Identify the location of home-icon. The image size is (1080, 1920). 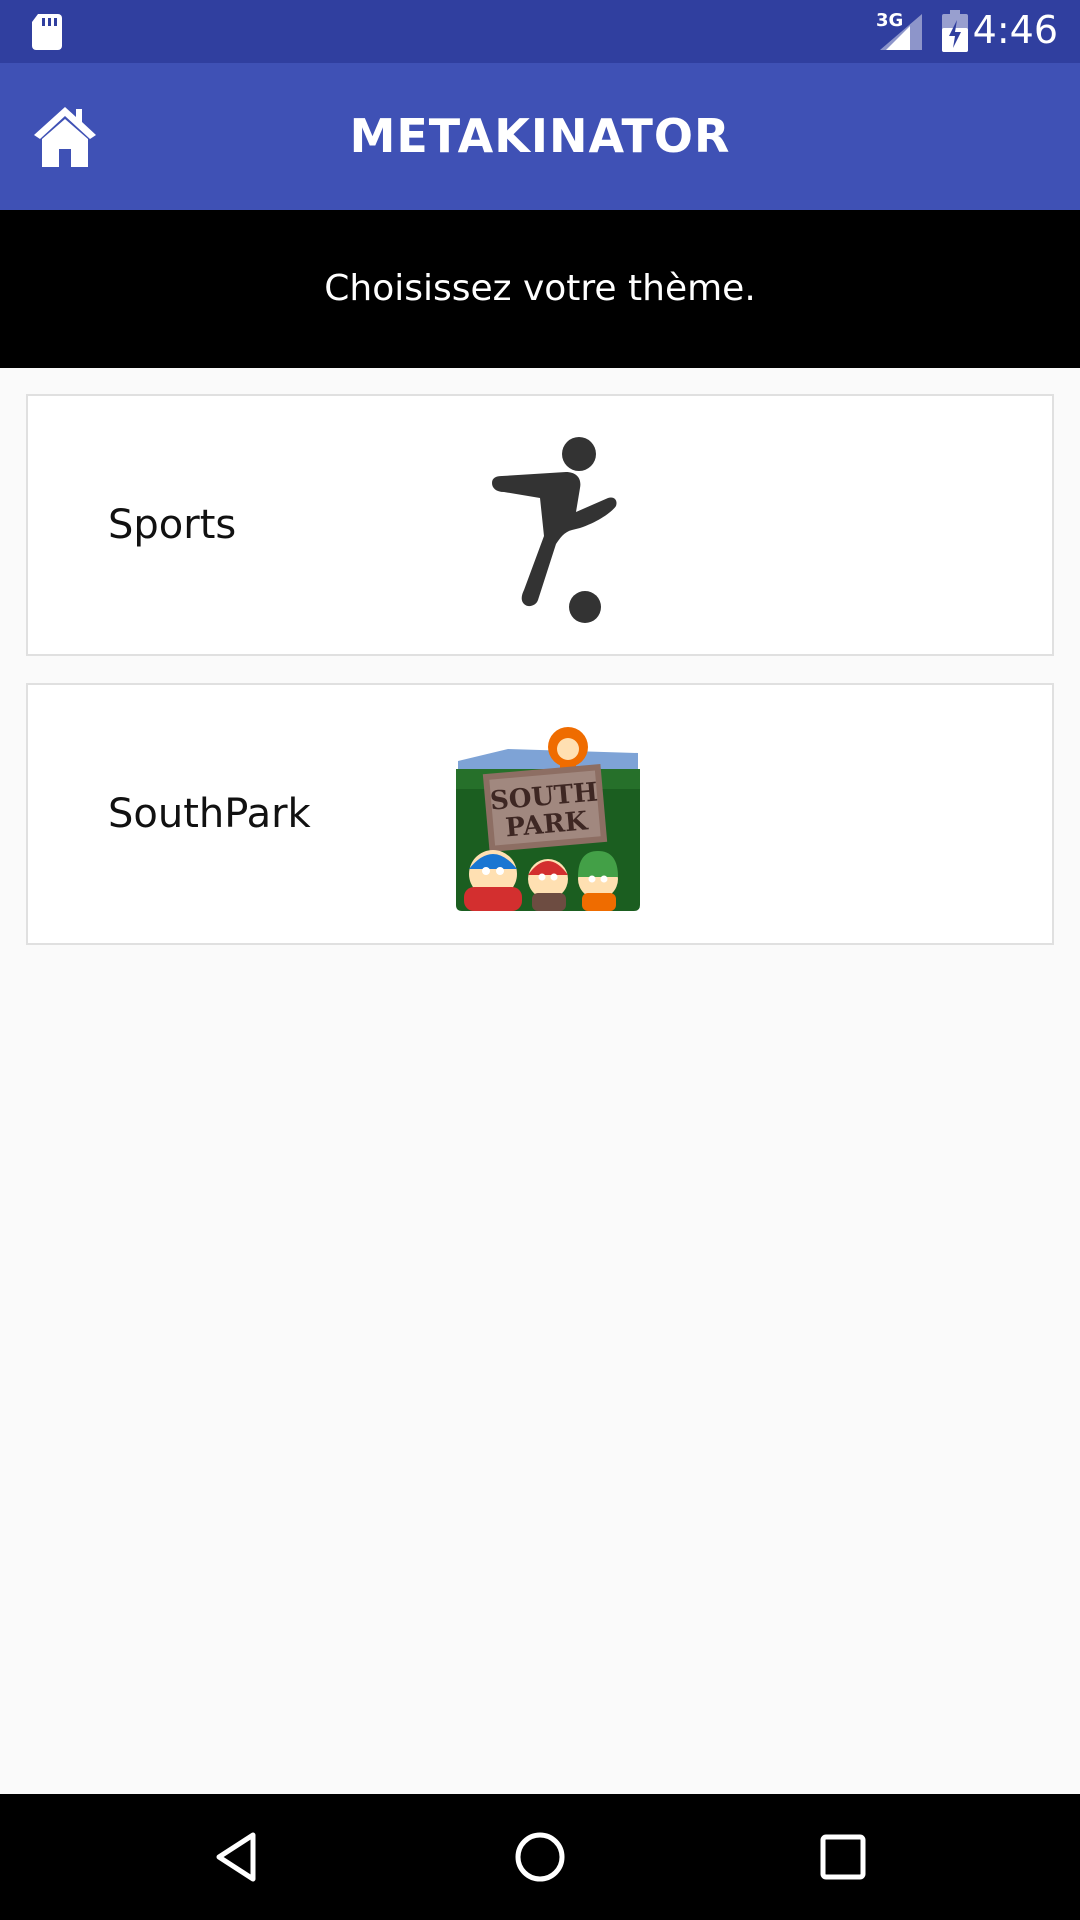
(65, 136).